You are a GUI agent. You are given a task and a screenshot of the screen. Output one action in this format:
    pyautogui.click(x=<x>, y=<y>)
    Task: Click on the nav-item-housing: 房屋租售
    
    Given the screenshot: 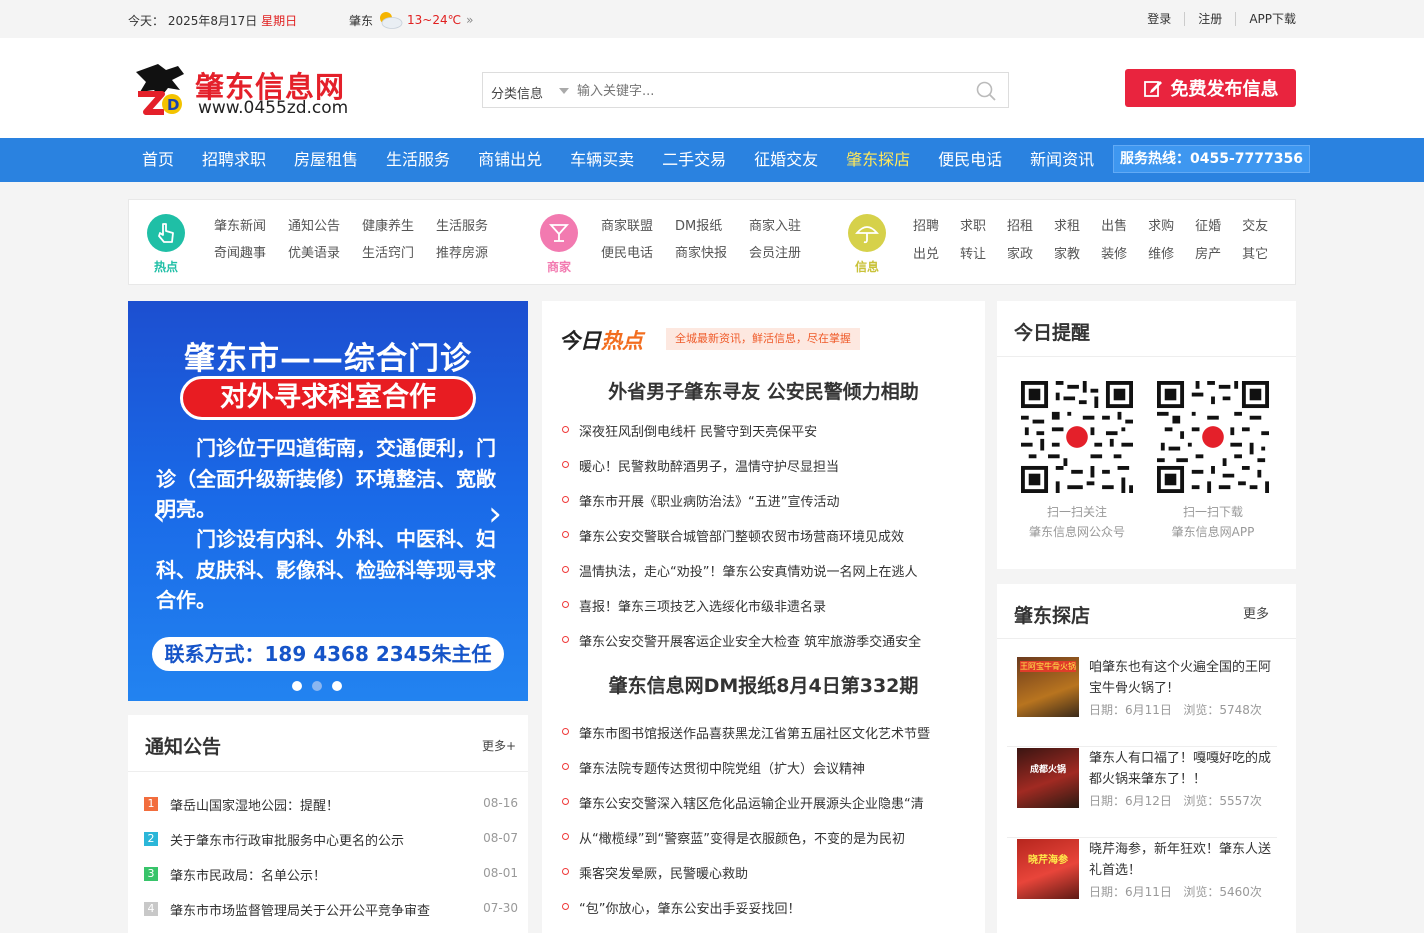 What is the action you would take?
    pyautogui.click(x=326, y=160)
    